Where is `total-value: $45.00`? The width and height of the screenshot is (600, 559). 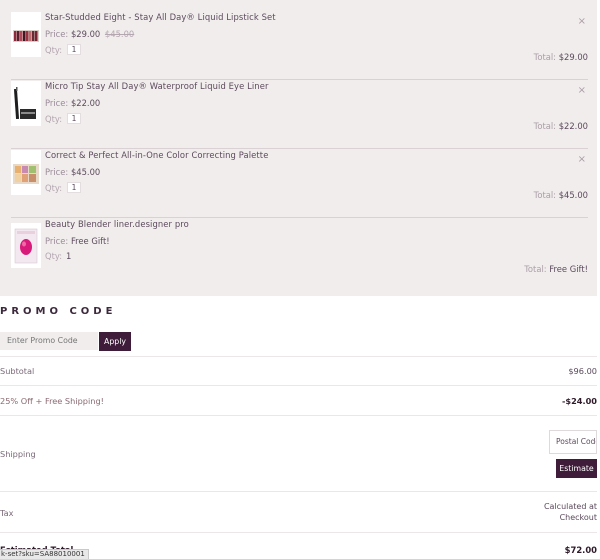
total-value: $45.00 is located at coordinates (573, 195).